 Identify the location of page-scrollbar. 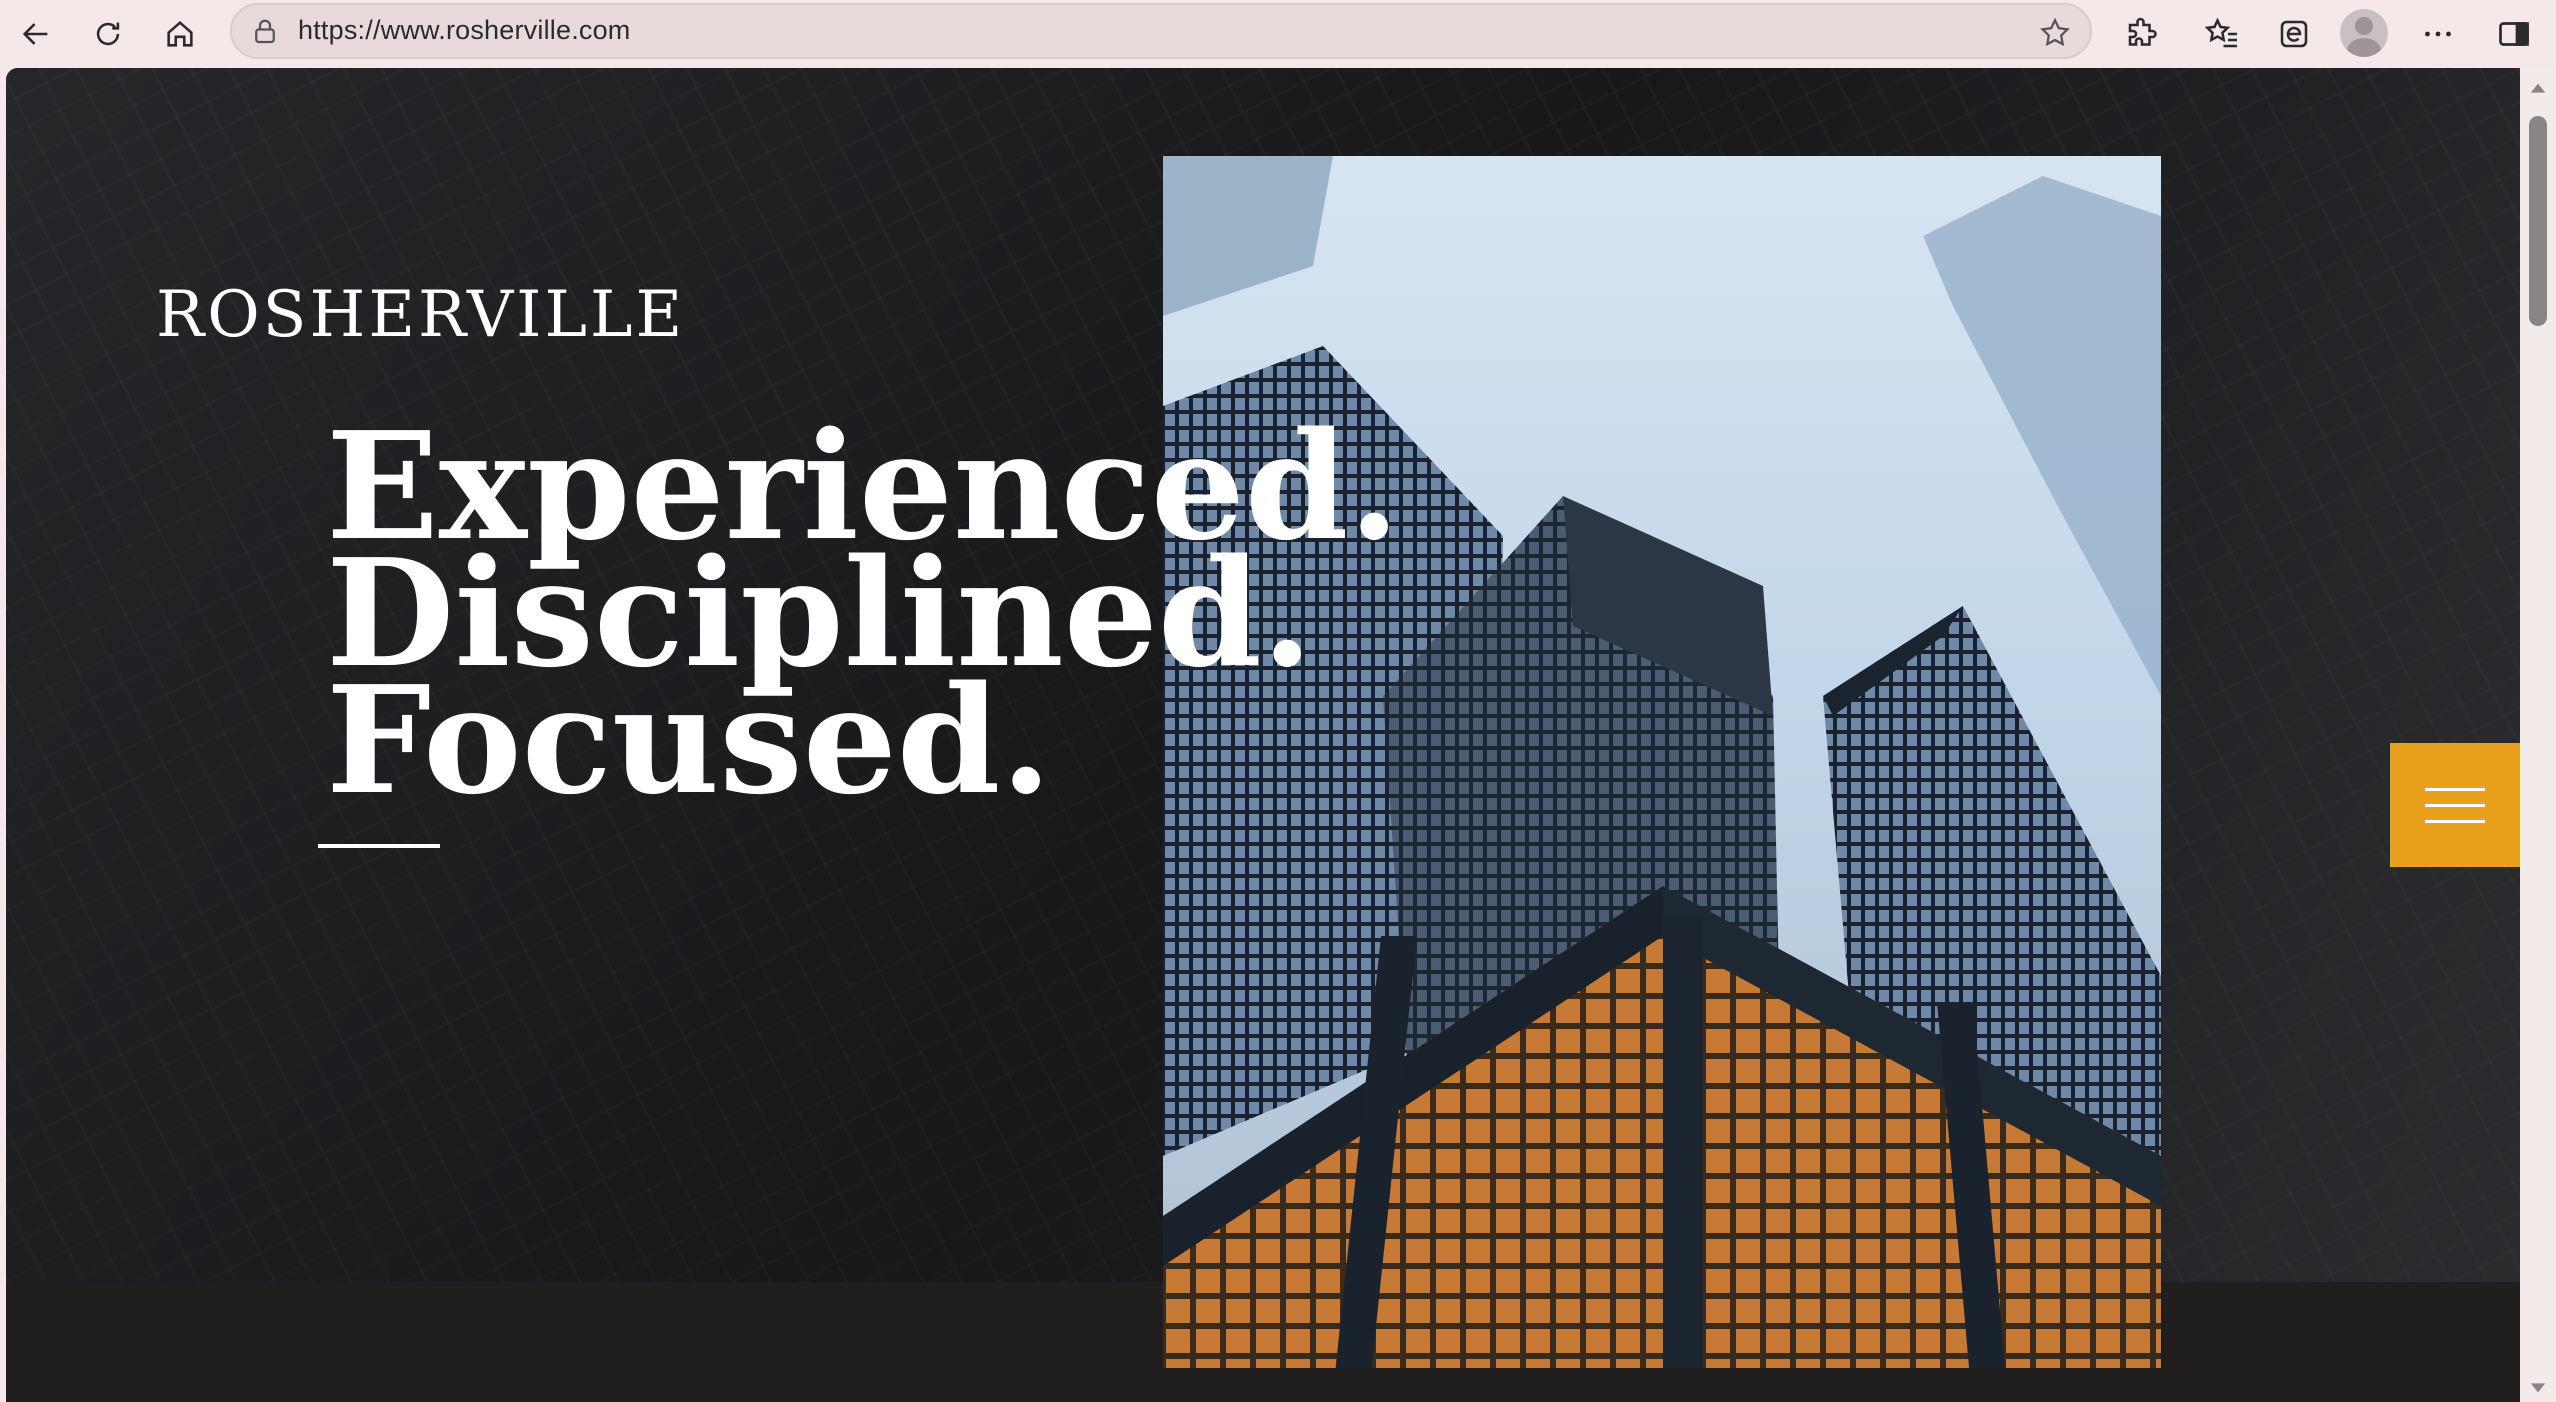
(2538, 735).